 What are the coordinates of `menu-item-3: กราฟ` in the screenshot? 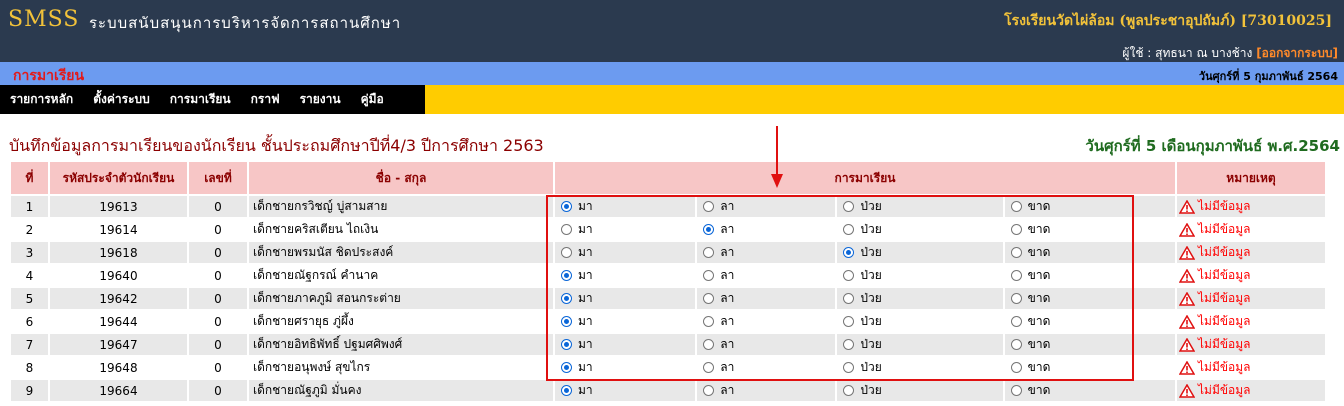 It's located at (265, 99).